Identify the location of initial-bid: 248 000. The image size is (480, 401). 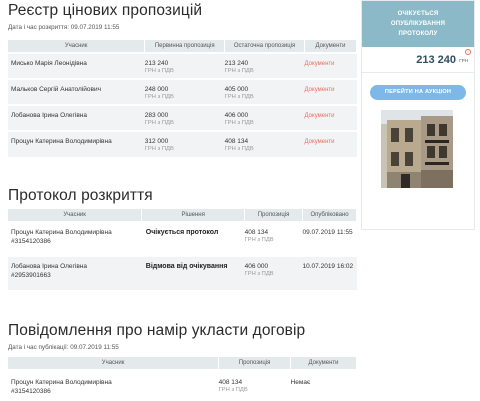
(156, 89).